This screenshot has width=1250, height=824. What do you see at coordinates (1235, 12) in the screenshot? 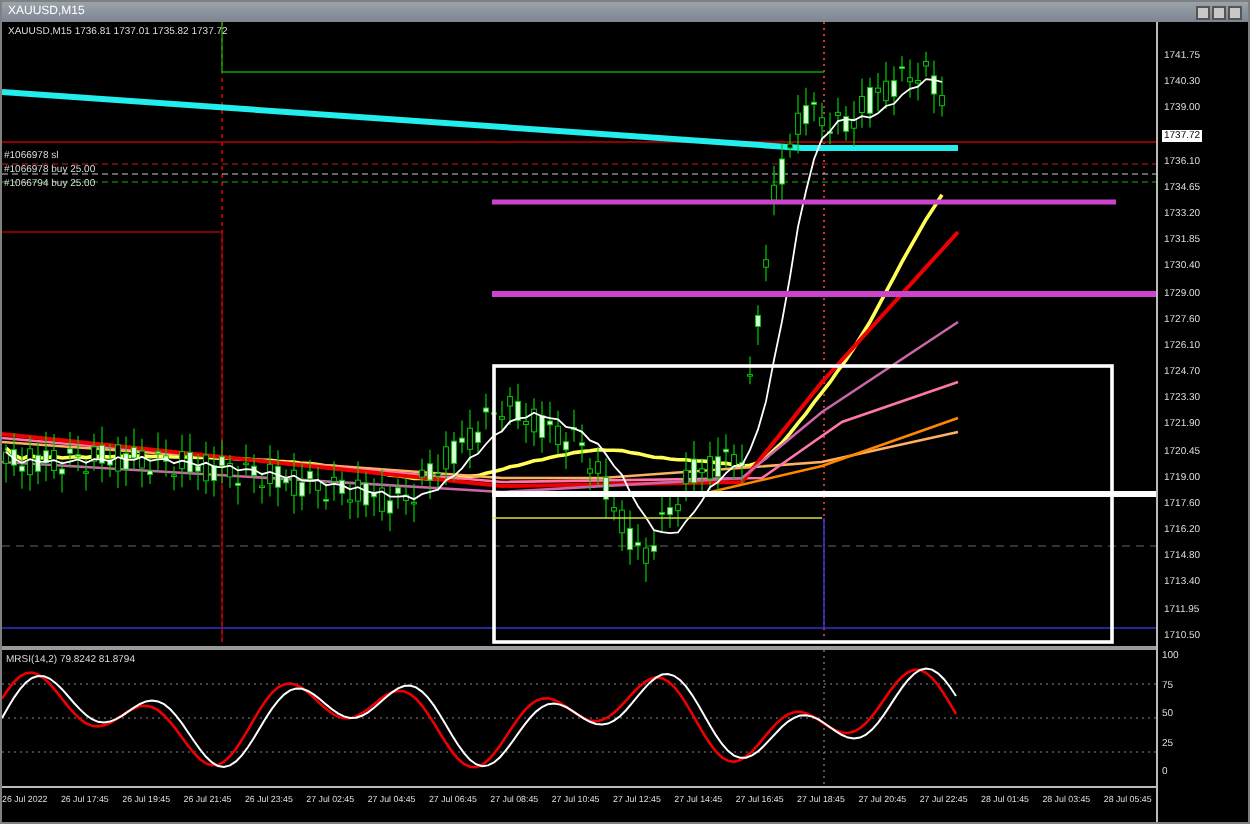
I see `close-button` at bounding box center [1235, 12].